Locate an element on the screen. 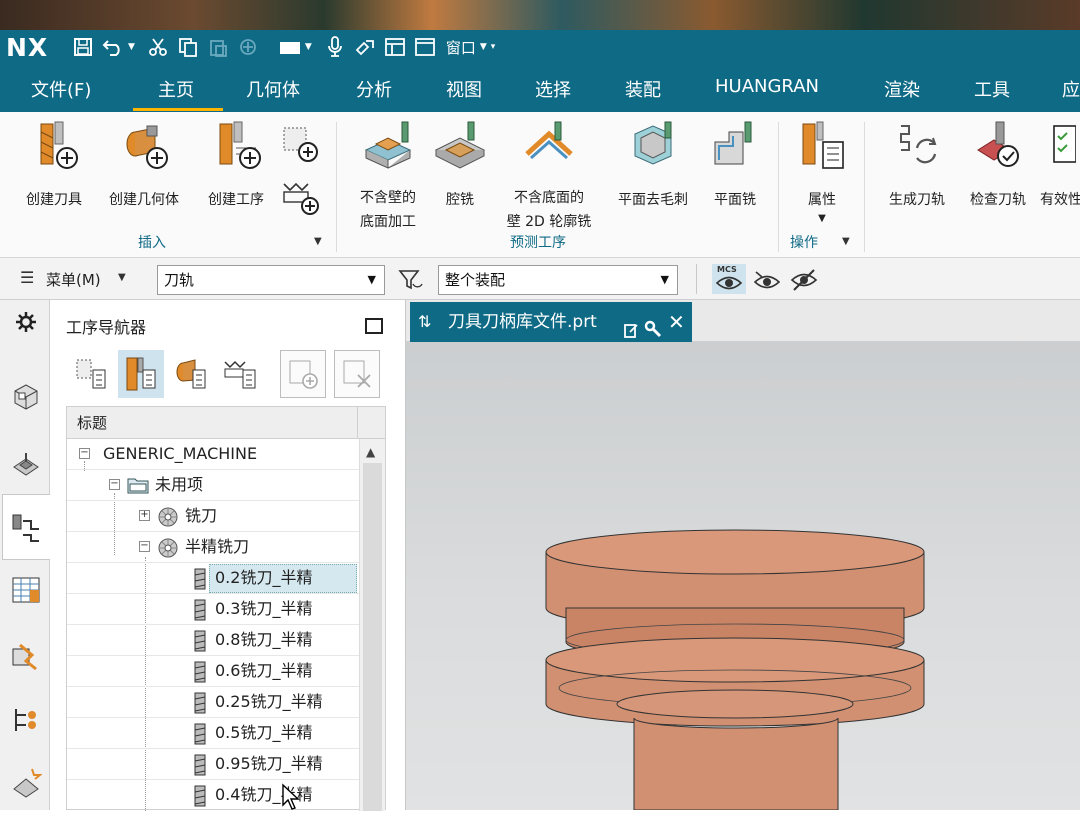  window-icon is located at coordinates (425, 47).